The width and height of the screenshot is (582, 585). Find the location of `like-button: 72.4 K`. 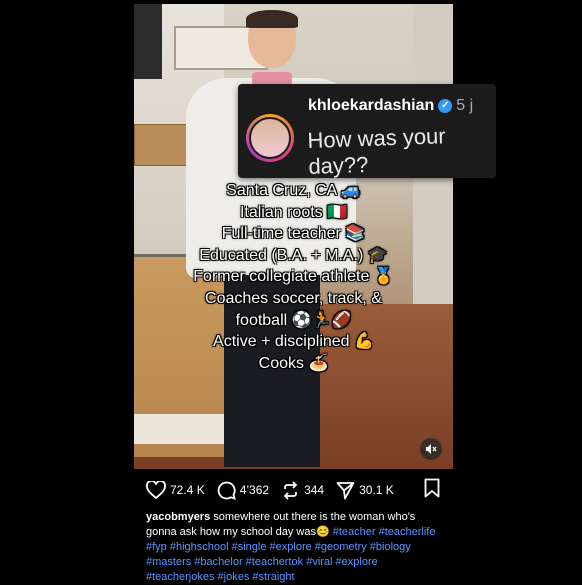

like-button: 72.4 K is located at coordinates (175, 490).